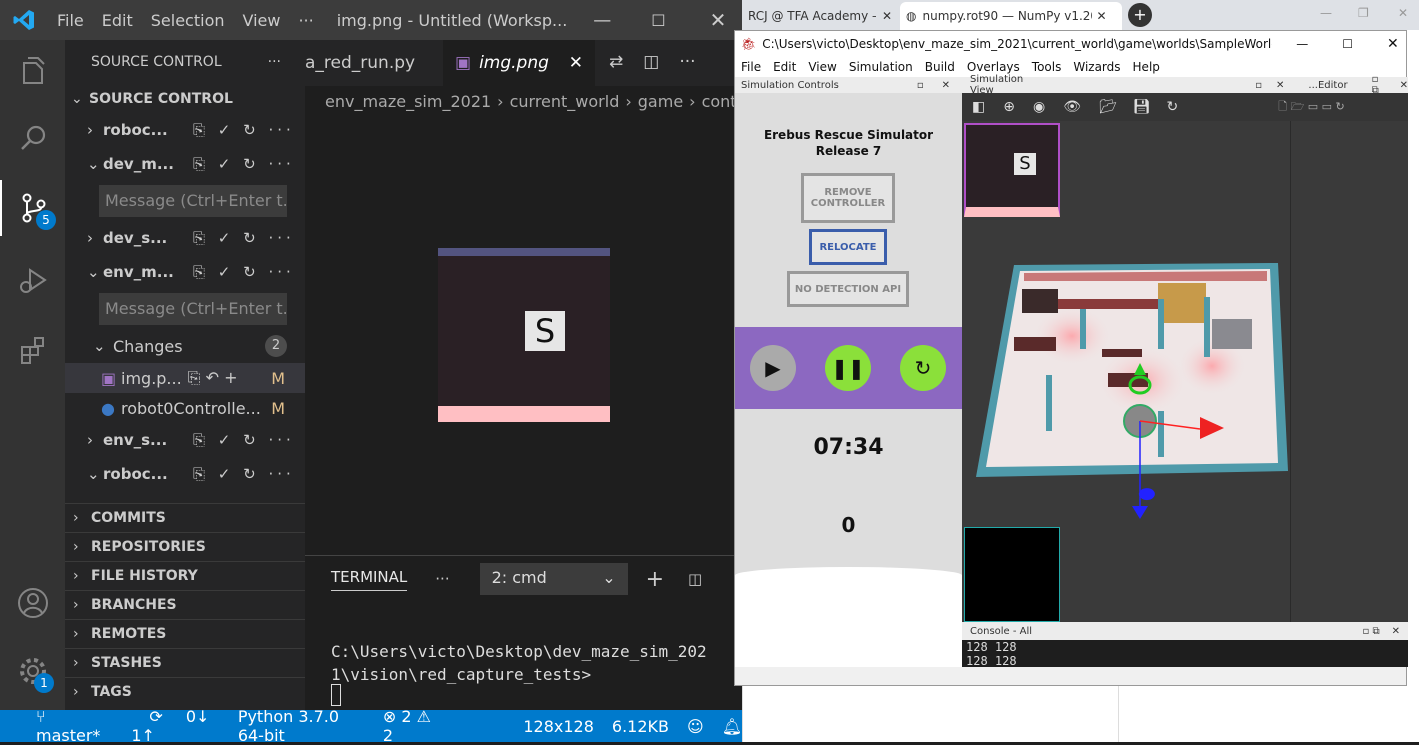 The height and width of the screenshot is (745, 1419). I want to click on toggle-scene-tree-icon: ◧, so click(978, 107).